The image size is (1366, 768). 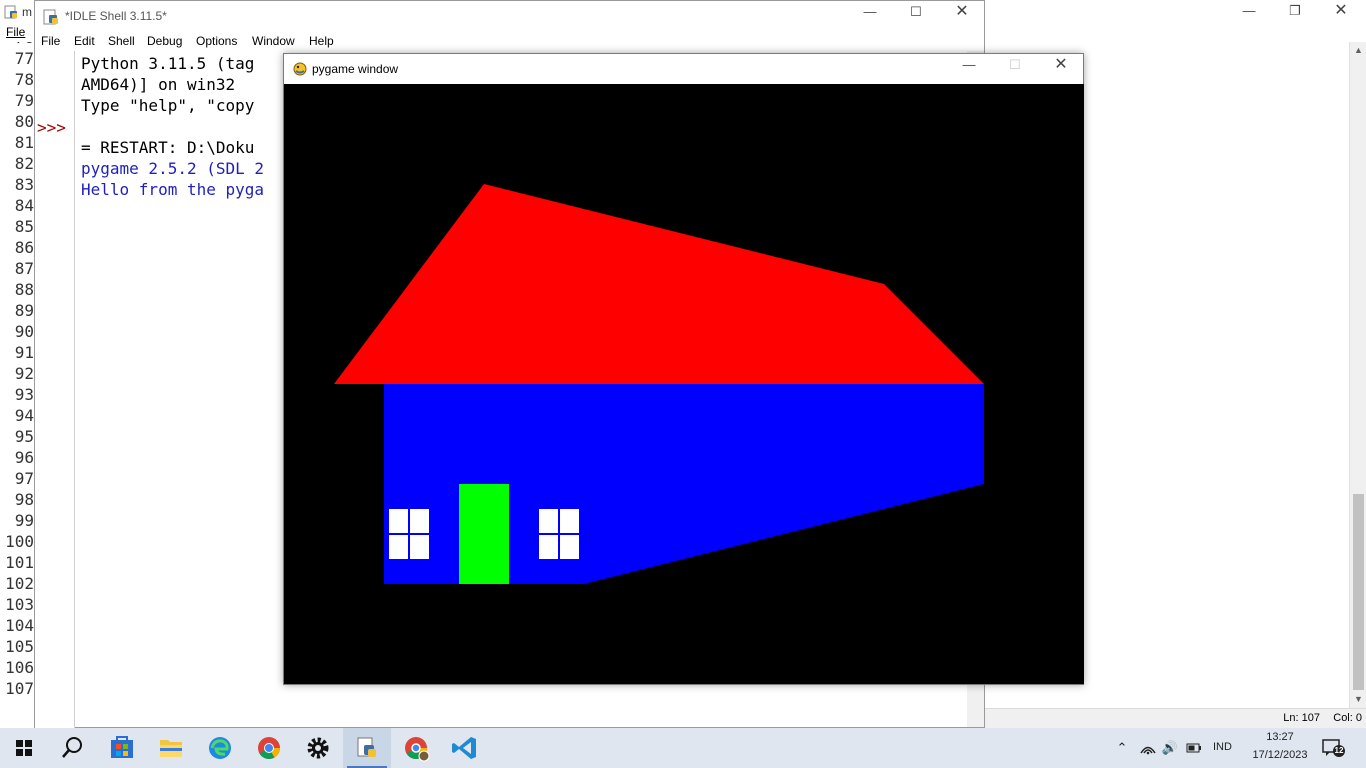 I want to click on chevron-up-icon: ⌃, so click(x=1122, y=748).